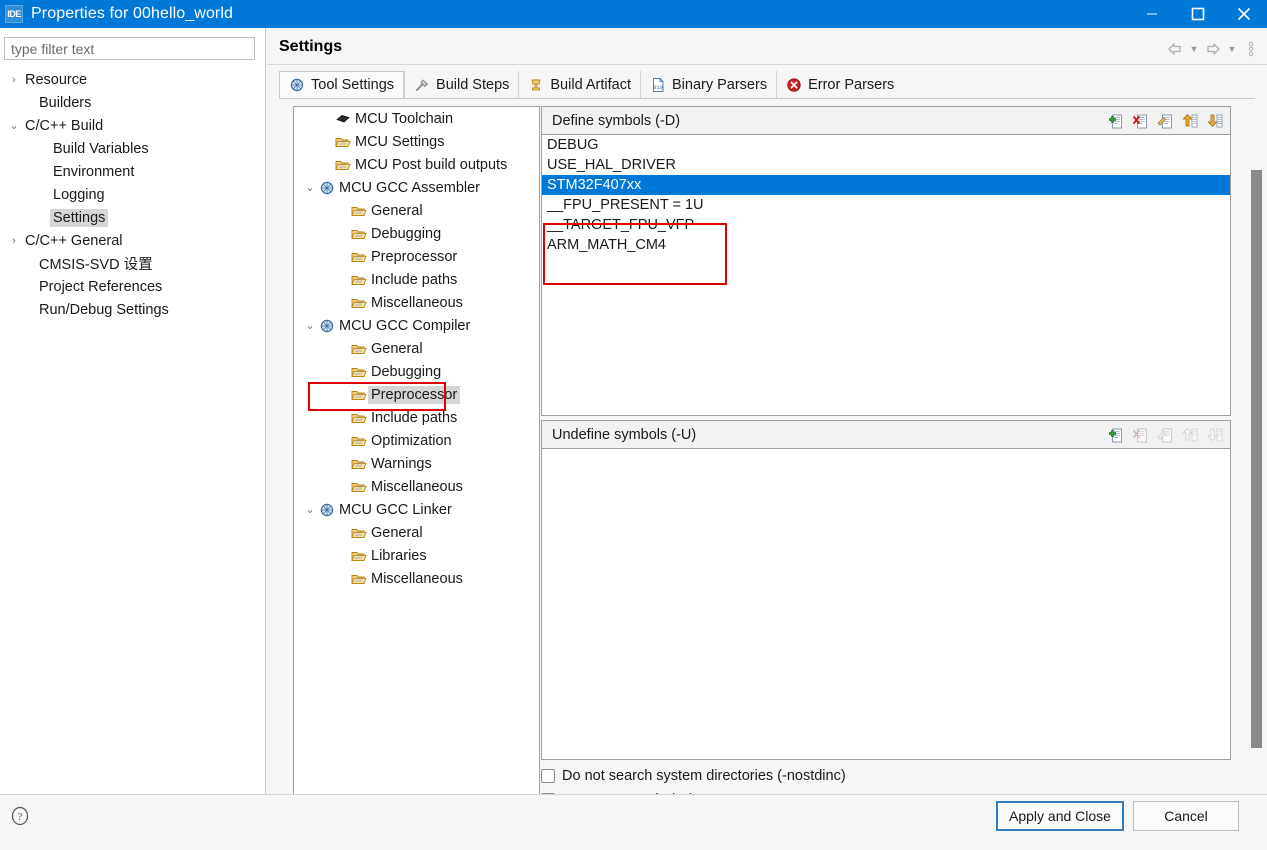  Describe the element at coordinates (327, 510) in the screenshot. I see `gear-globe-icon` at that location.